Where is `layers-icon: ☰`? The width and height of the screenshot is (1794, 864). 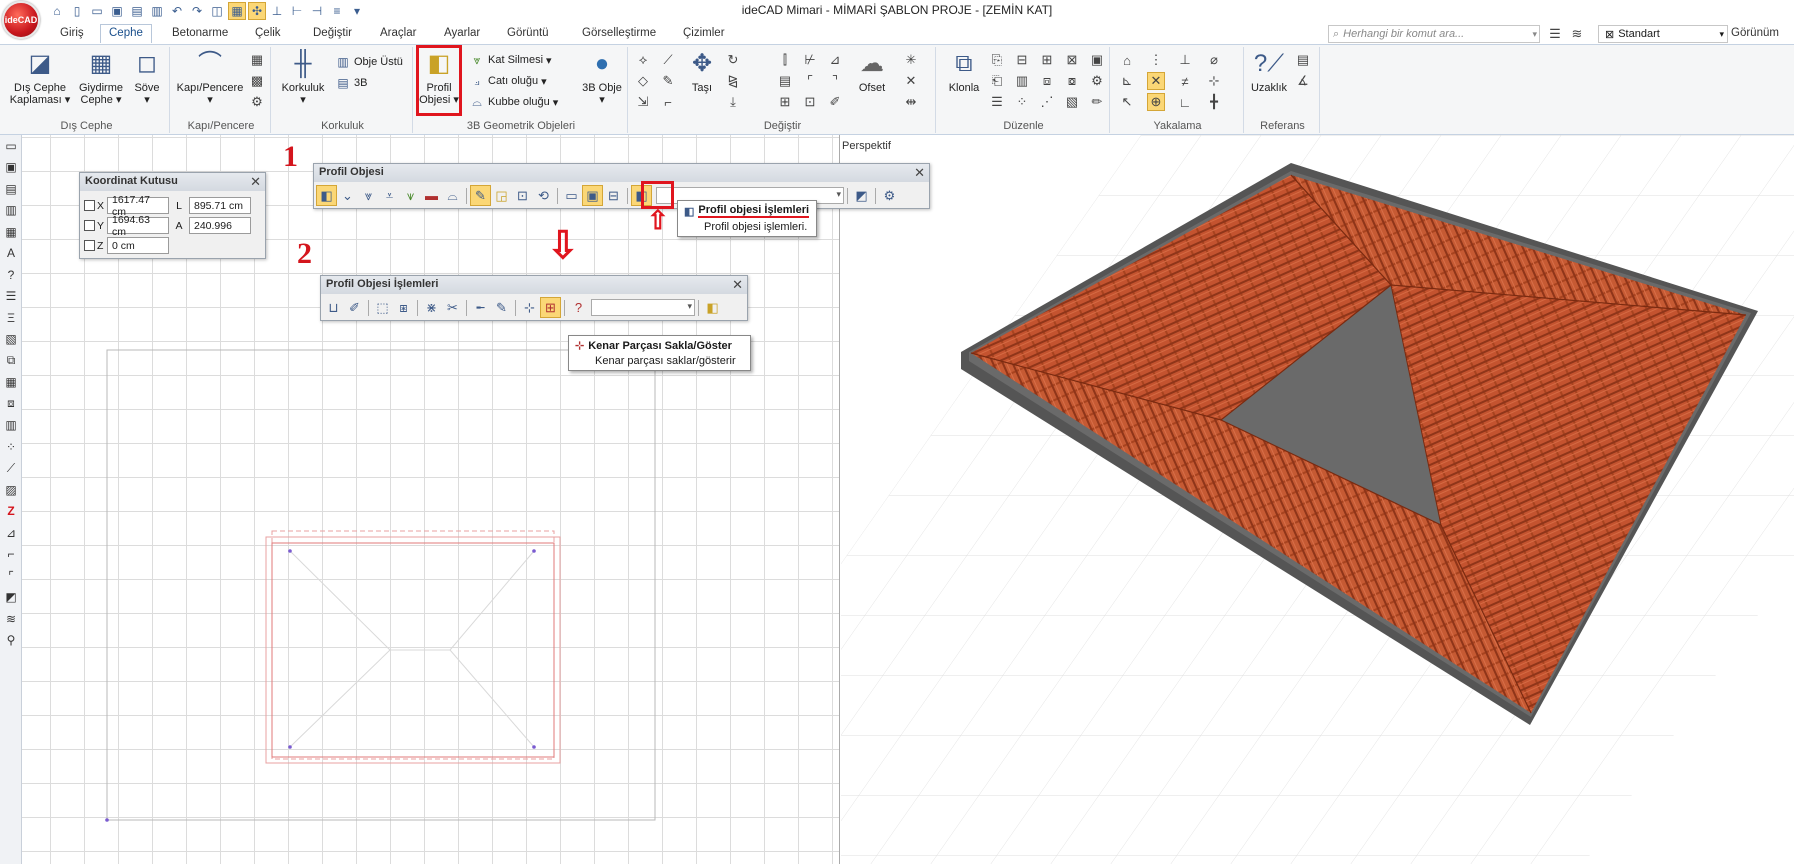 layers-icon: ☰ is located at coordinates (1555, 34).